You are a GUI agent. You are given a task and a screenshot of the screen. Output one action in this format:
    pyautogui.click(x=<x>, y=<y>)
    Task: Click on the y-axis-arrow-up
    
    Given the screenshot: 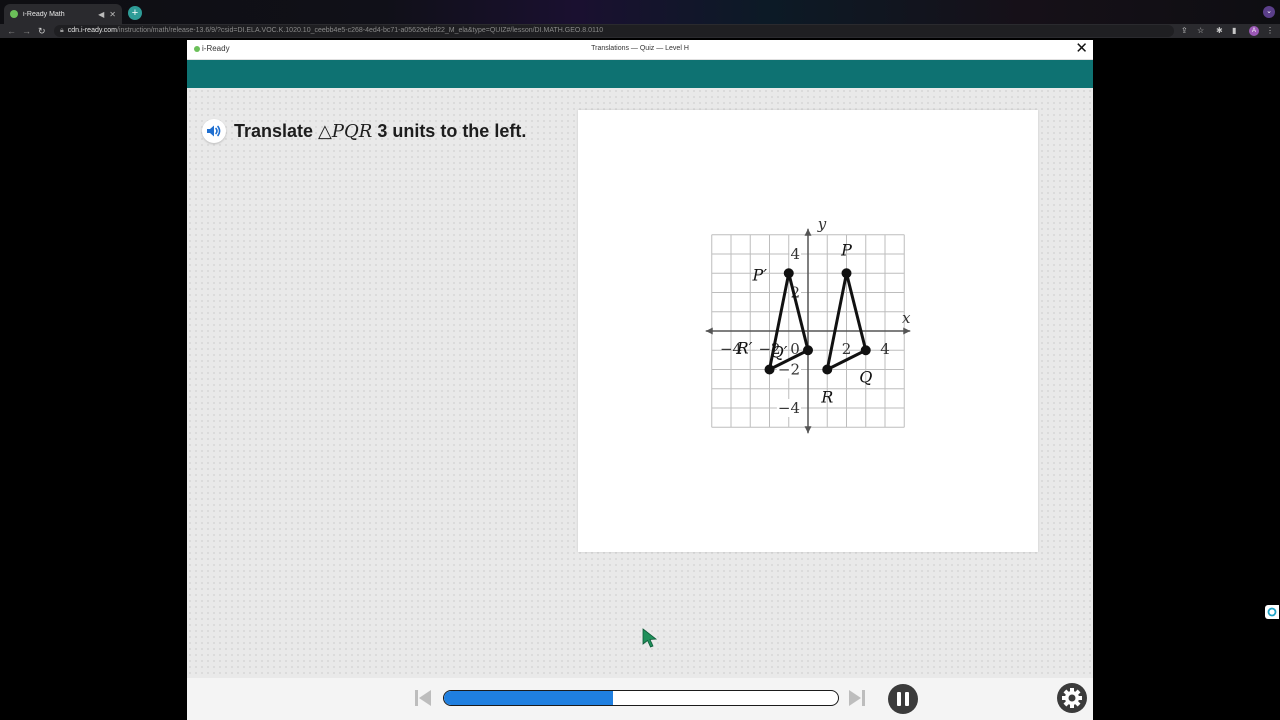 What is the action you would take?
    pyautogui.click(x=808, y=232)
    